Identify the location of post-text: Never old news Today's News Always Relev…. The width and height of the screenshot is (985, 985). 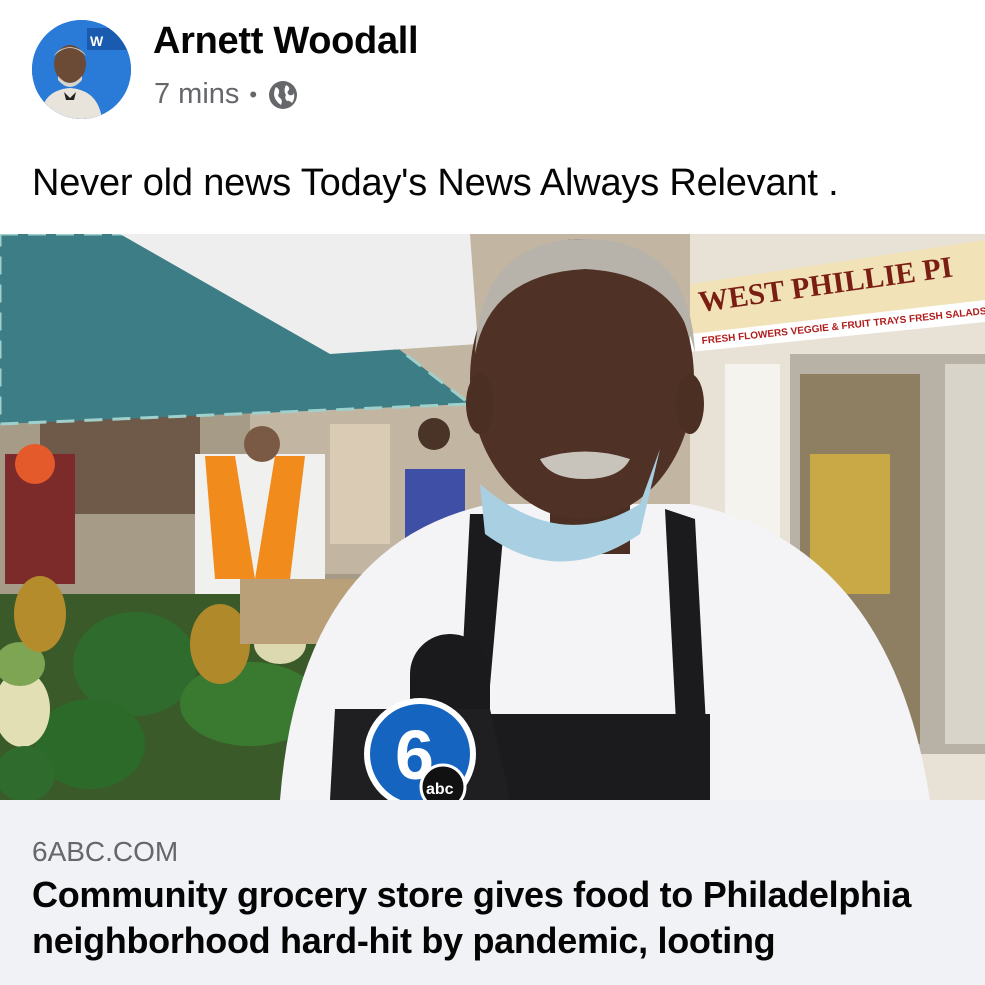
(435, 183).